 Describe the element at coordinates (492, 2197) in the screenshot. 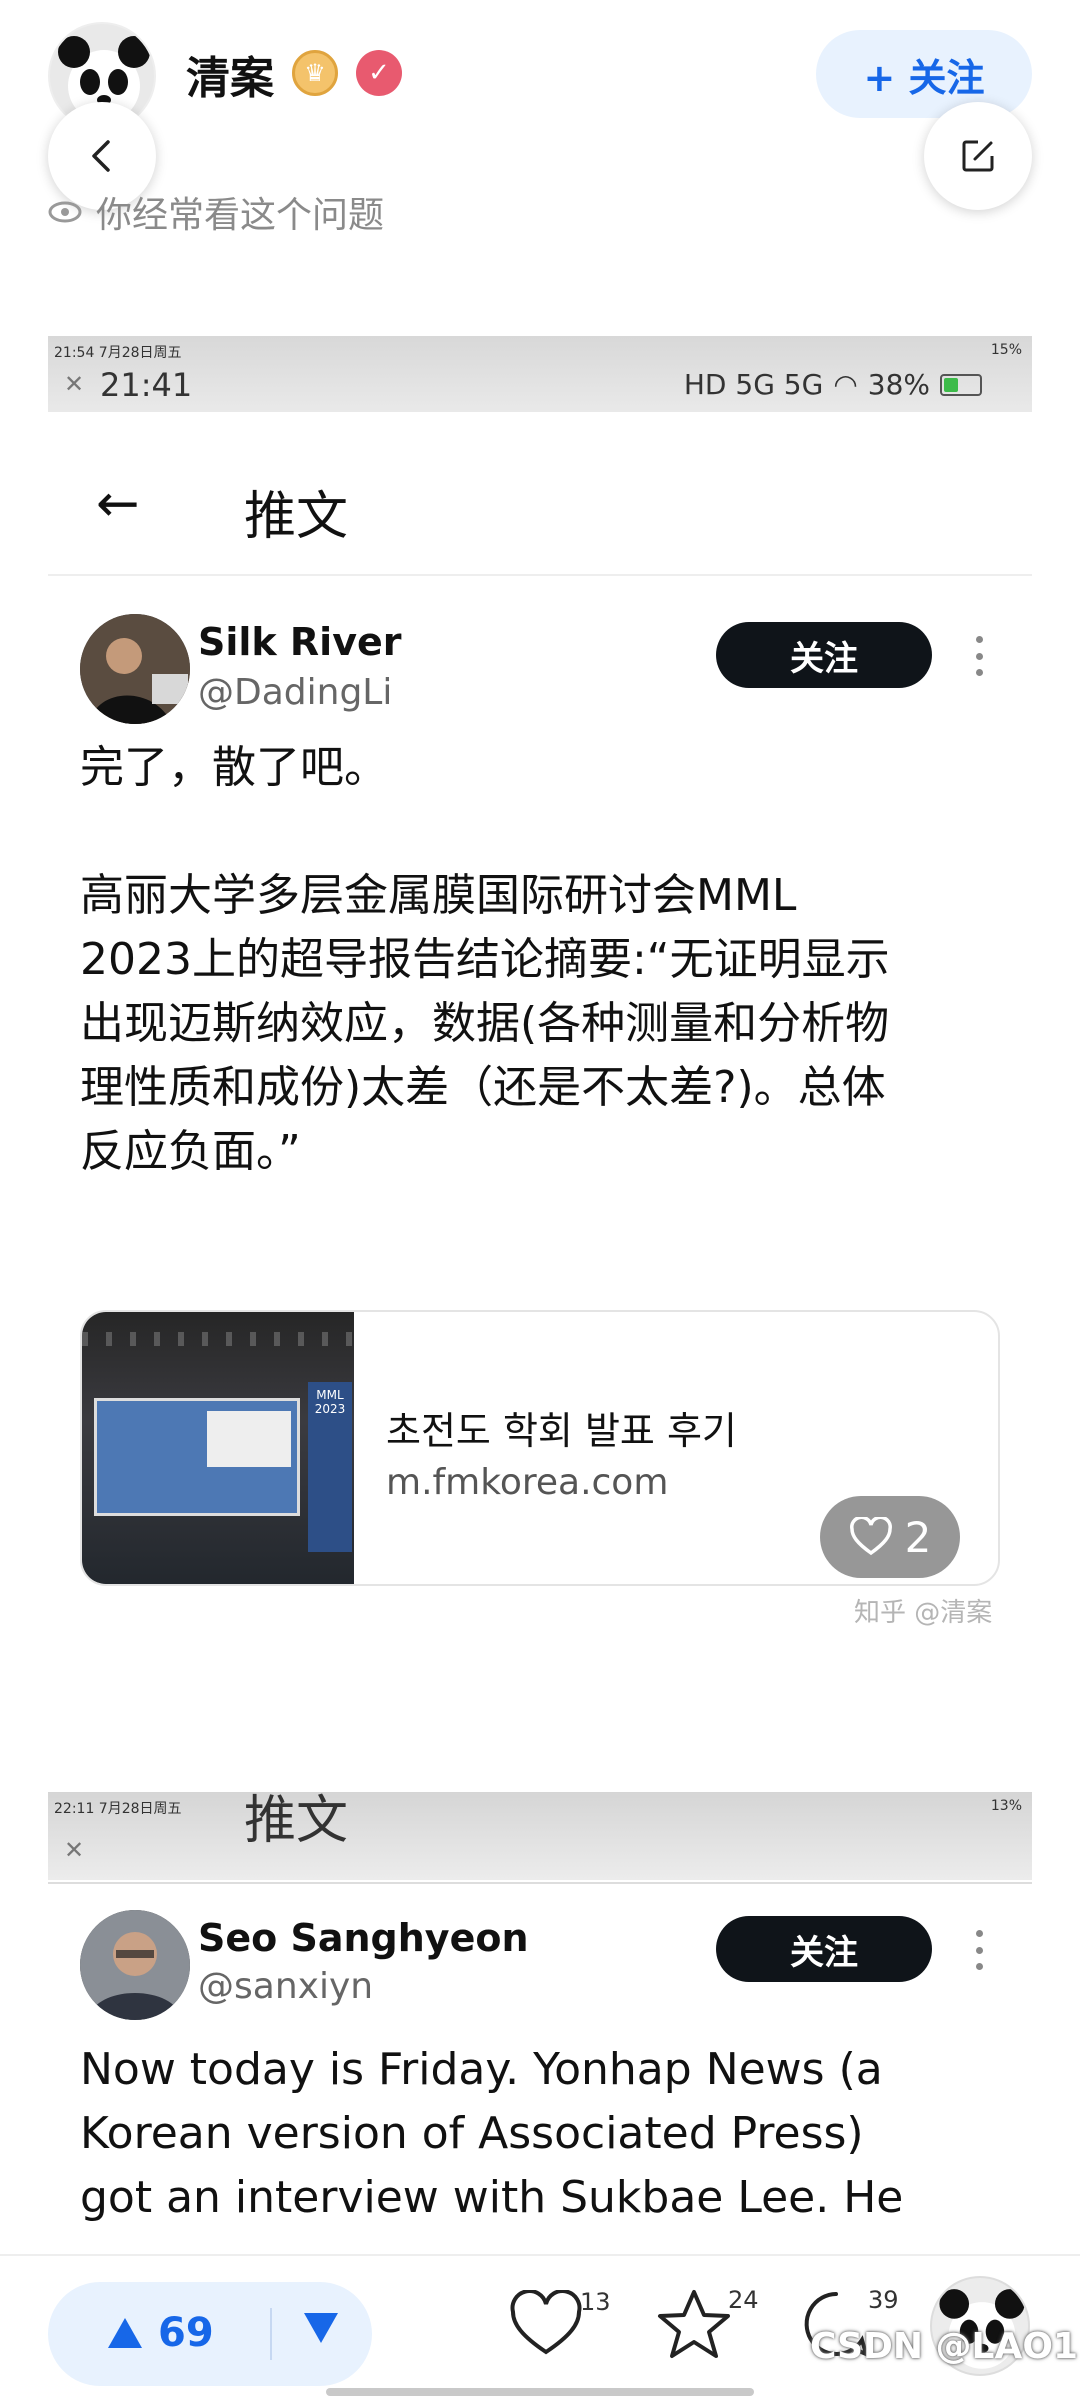

I see `tweet-line: got an interview with Sukbae Lee. He` at that location.